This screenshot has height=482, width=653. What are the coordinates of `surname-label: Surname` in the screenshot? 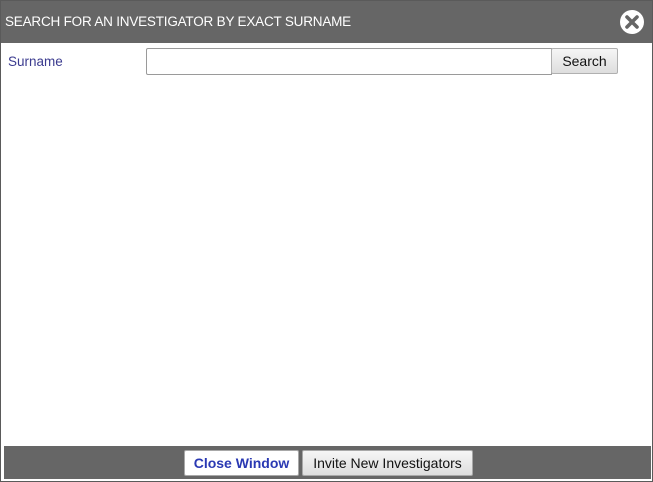 It's located at (35, 61).